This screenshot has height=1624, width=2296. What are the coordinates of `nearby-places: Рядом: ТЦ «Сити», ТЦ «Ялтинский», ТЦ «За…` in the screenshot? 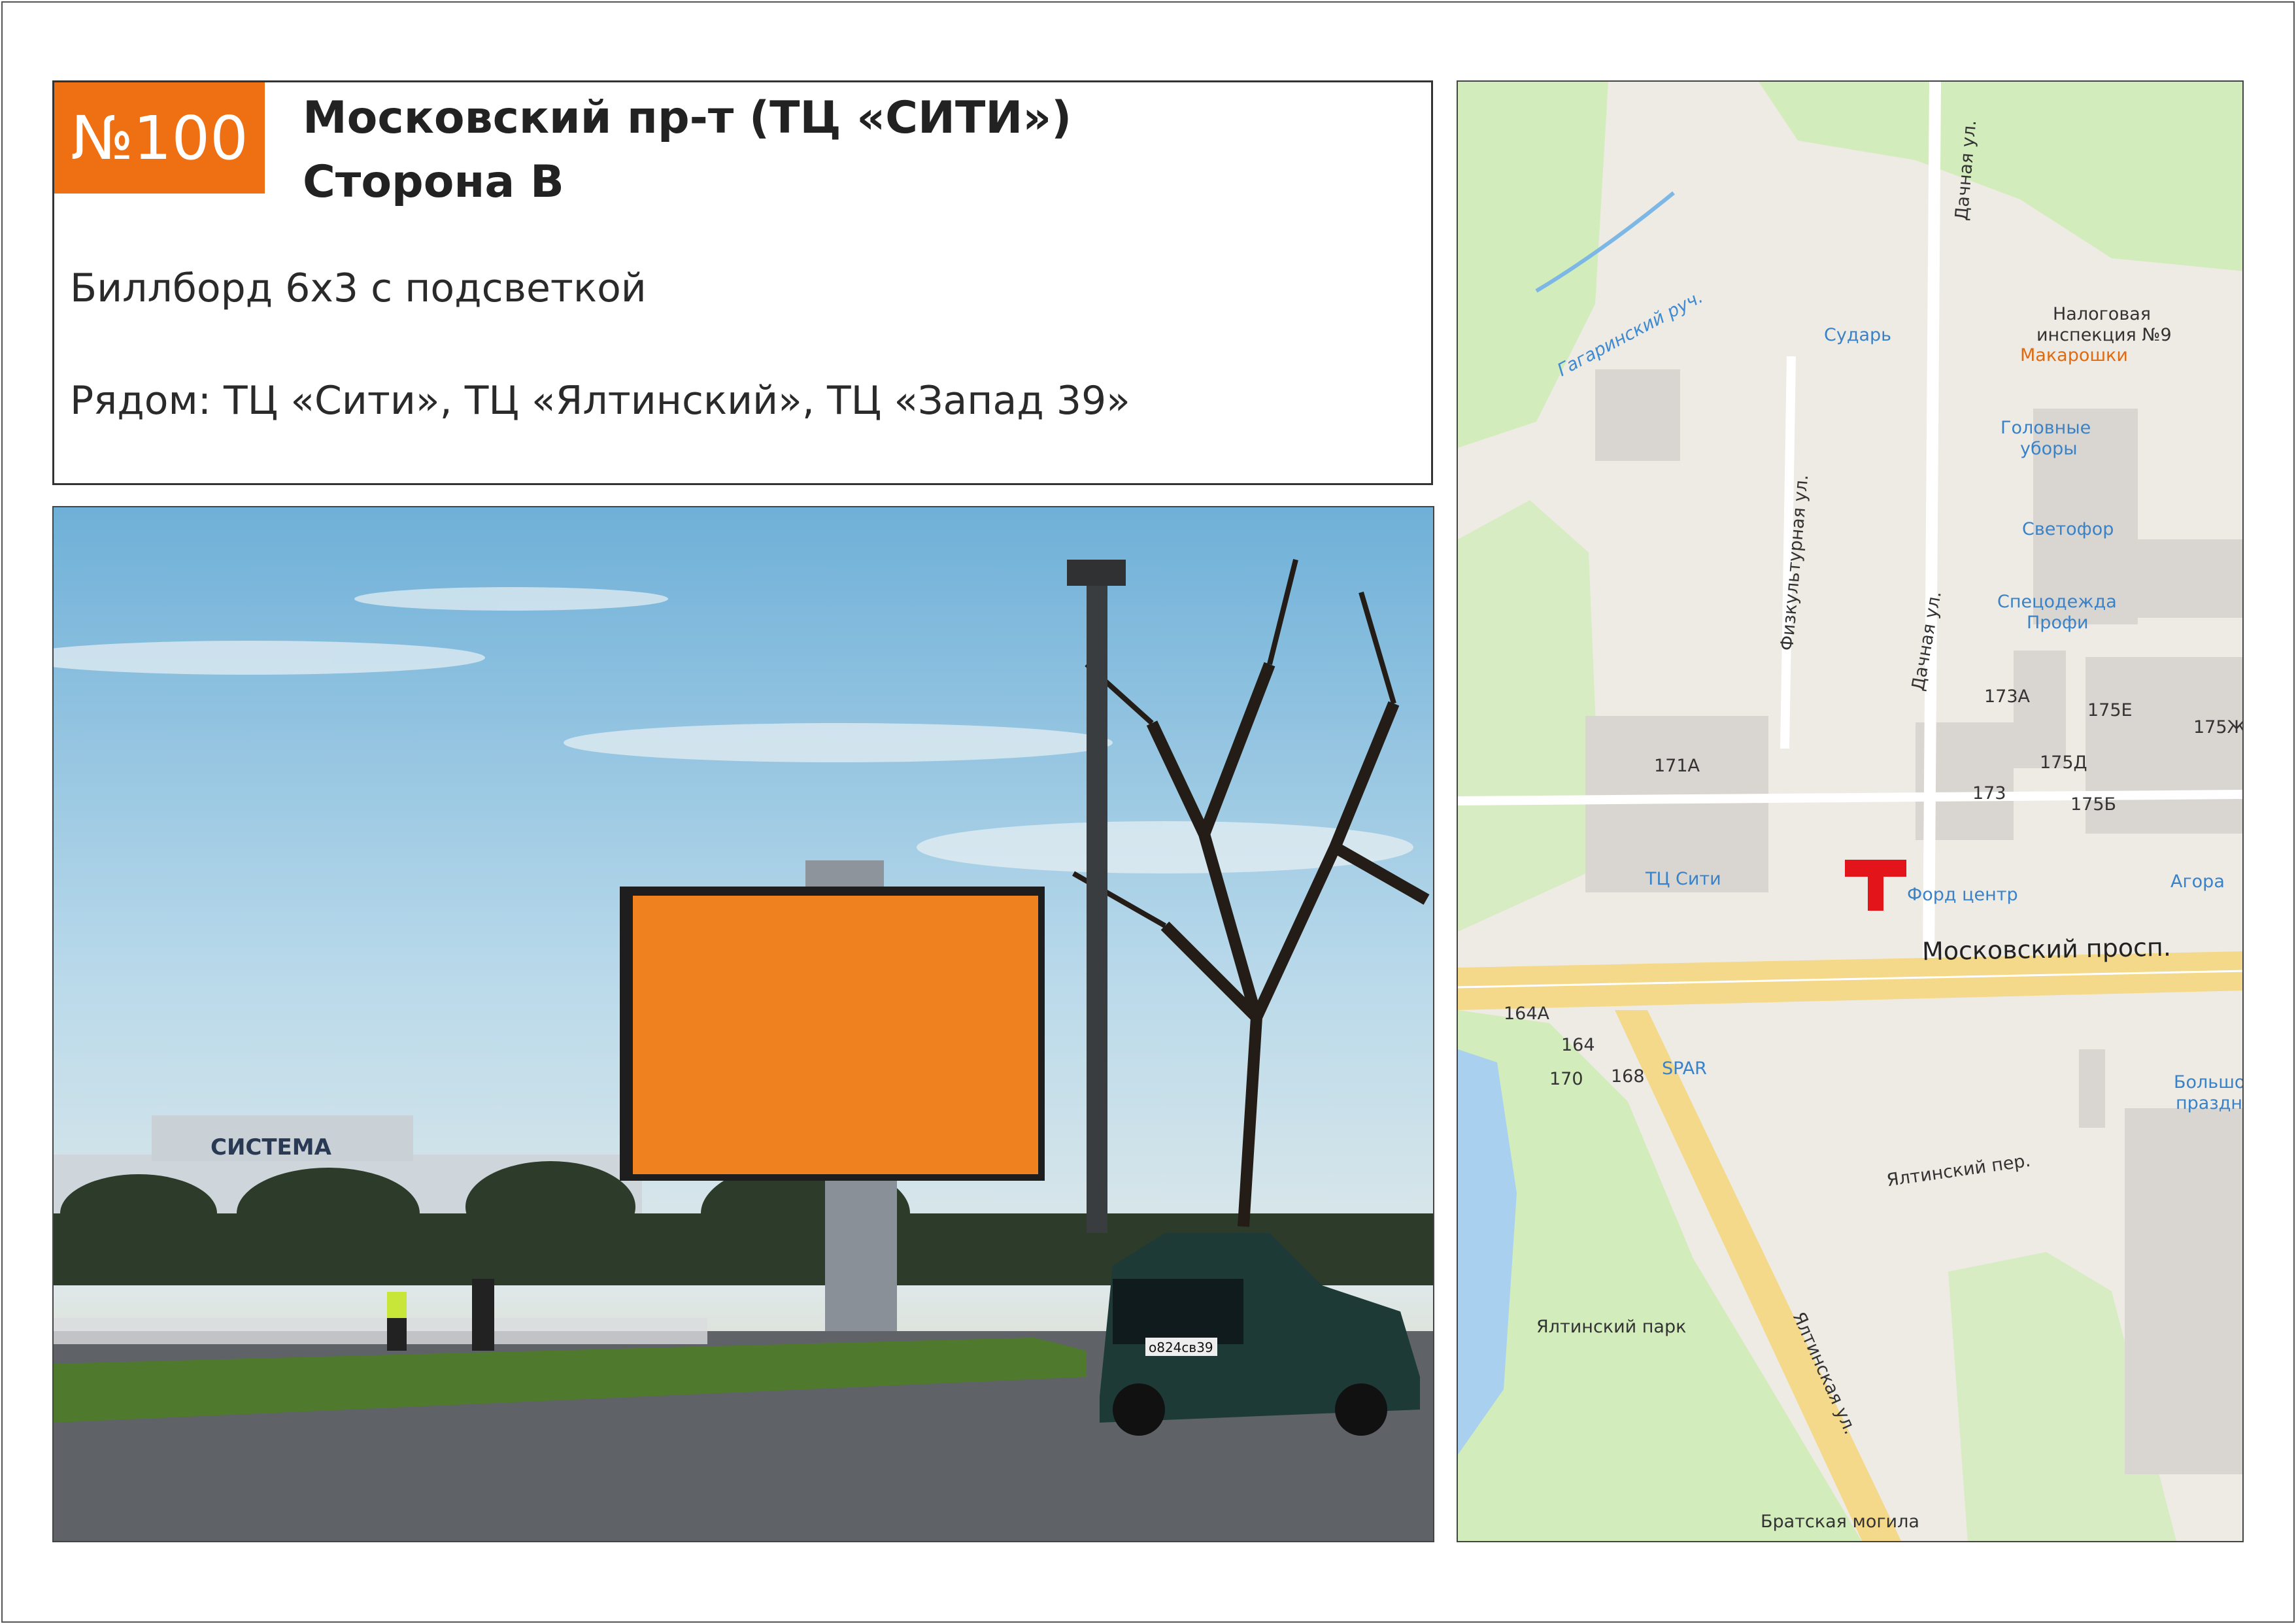 It's located at (600, 401).